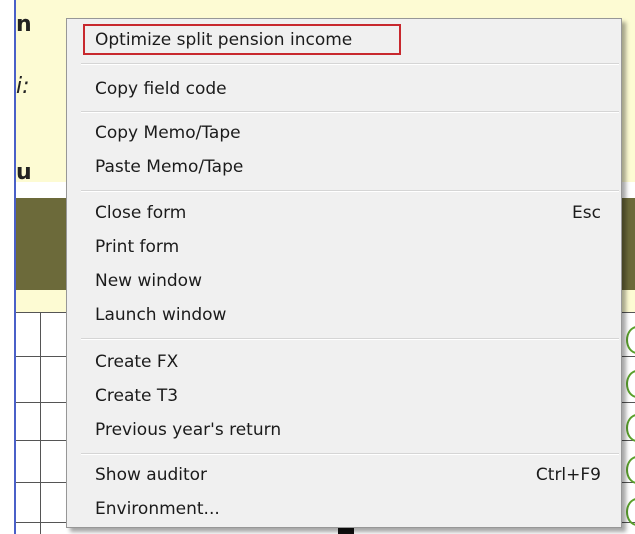 Image resolution: width=635 pixels, height=534 pixels. Describe the element at coordinates (348, 167) in the screenshot. I see `menu-item-paste-memo-tape: Paste Memo/Tape` at that location.